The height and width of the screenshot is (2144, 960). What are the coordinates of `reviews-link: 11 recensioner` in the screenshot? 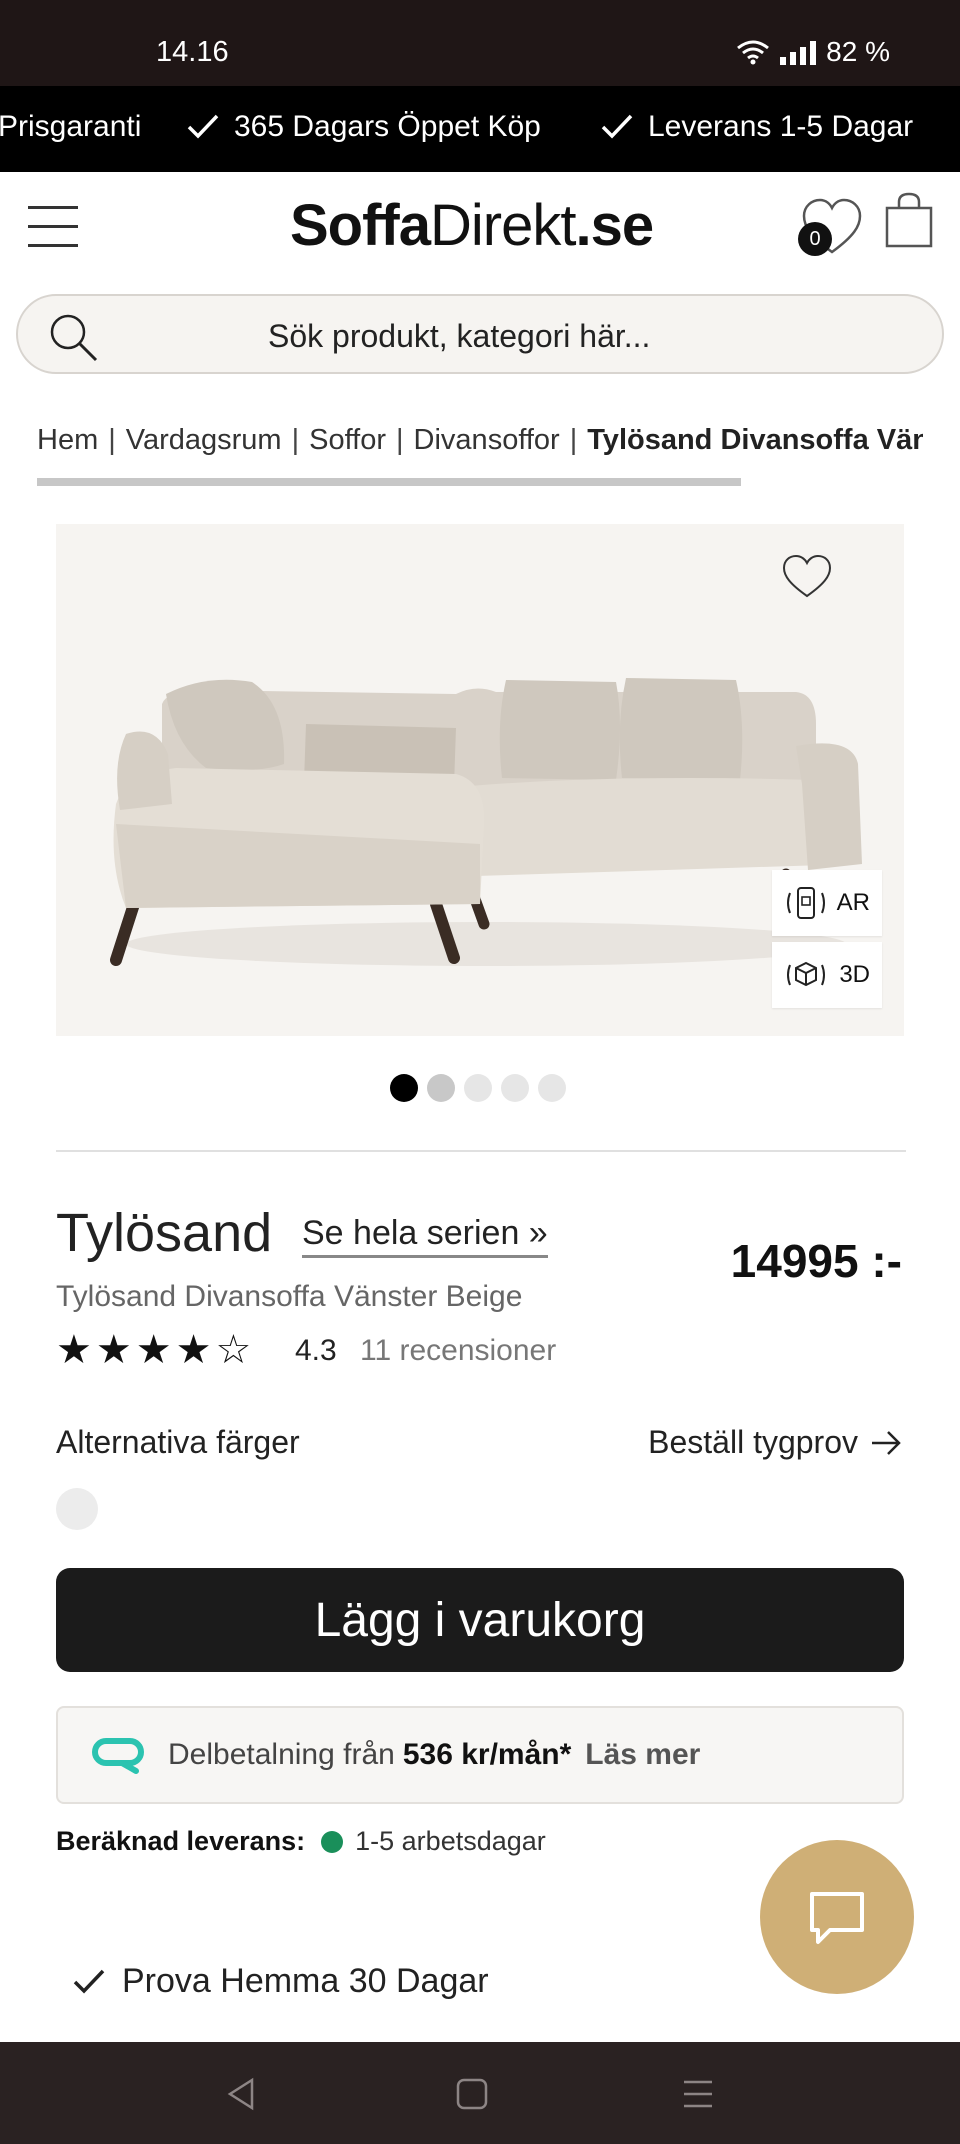 It's located at (458, 1351).